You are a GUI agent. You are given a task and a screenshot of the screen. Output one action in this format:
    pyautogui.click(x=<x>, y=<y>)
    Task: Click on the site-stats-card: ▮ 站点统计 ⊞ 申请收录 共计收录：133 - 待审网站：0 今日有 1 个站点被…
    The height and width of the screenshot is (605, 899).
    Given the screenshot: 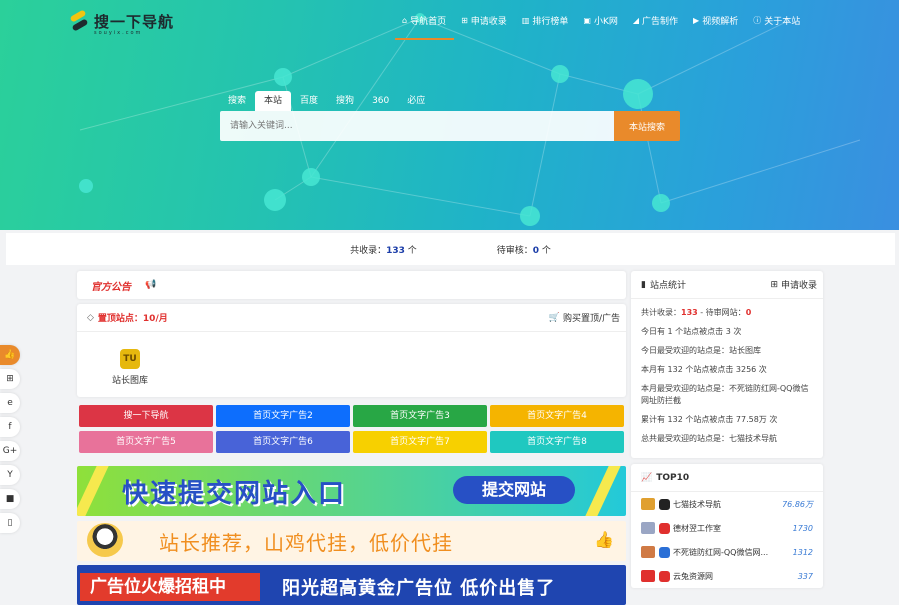 What is the action you would take?
    pyautogui.click(x=727, y=364)
    